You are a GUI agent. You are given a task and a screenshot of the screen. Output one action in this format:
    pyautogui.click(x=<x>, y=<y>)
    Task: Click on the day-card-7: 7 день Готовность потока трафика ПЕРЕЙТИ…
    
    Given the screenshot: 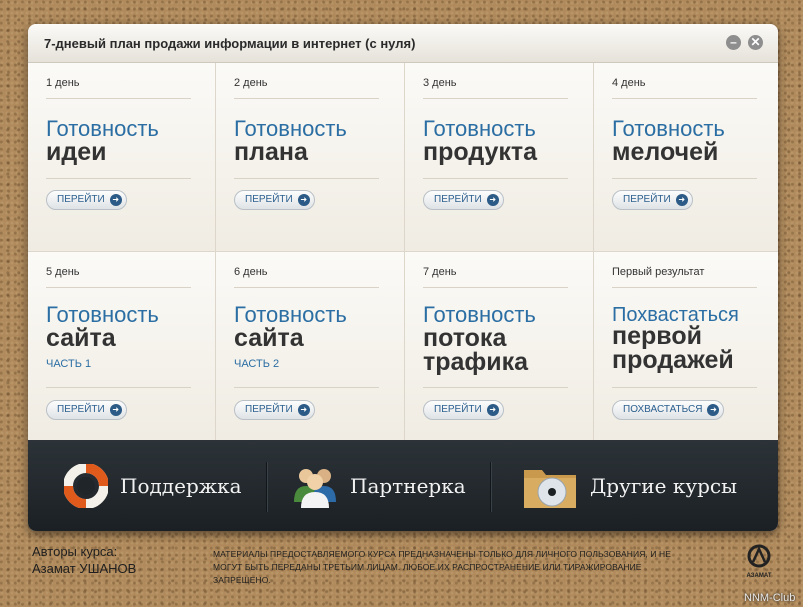 What is the action you would take?
    pyautogui.click(x=499, y=346)
    